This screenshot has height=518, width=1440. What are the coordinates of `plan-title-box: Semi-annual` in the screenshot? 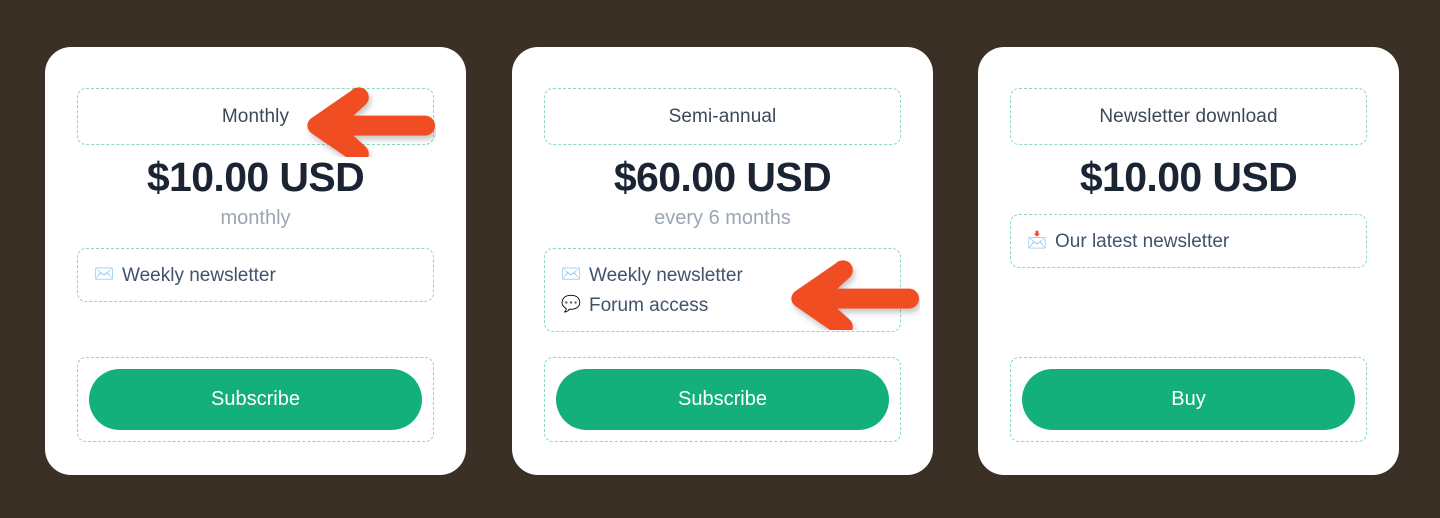 It's located at (722, 116).